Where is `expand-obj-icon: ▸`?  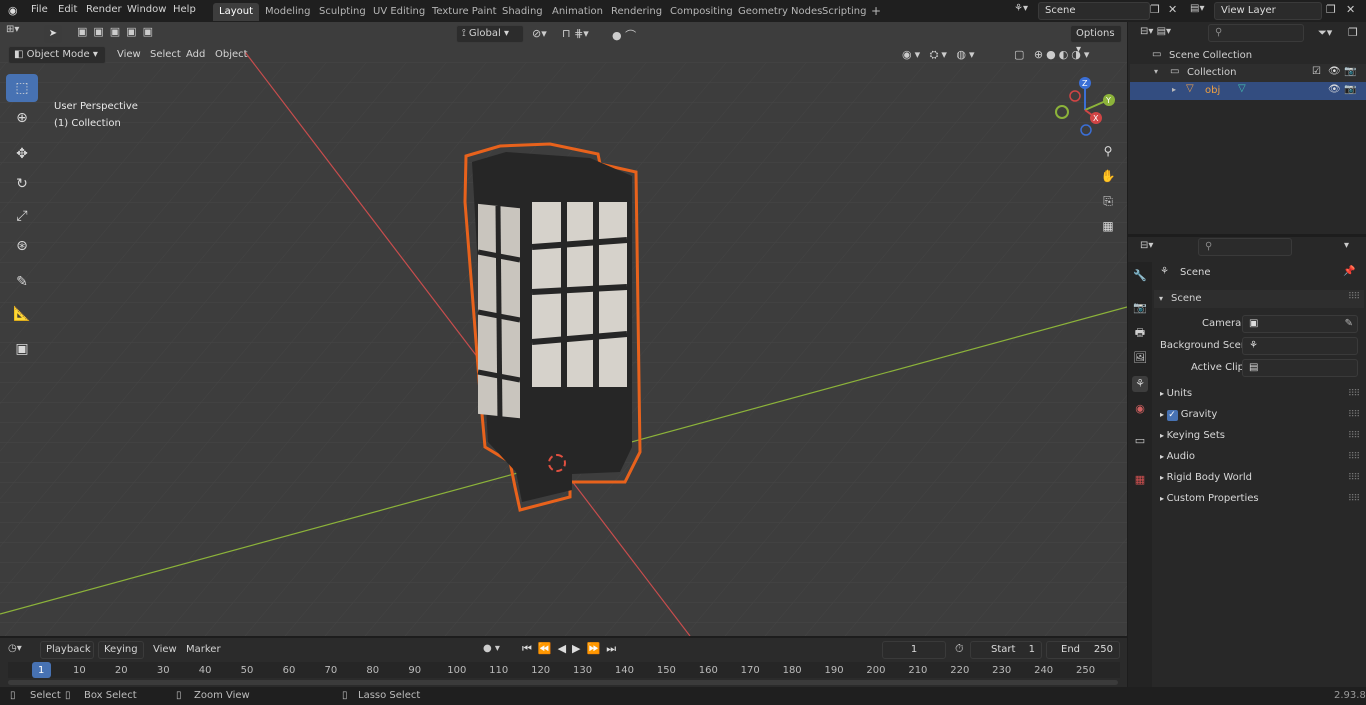
expand-obj-icon: ▸ is located at coordinates (1174, 89).